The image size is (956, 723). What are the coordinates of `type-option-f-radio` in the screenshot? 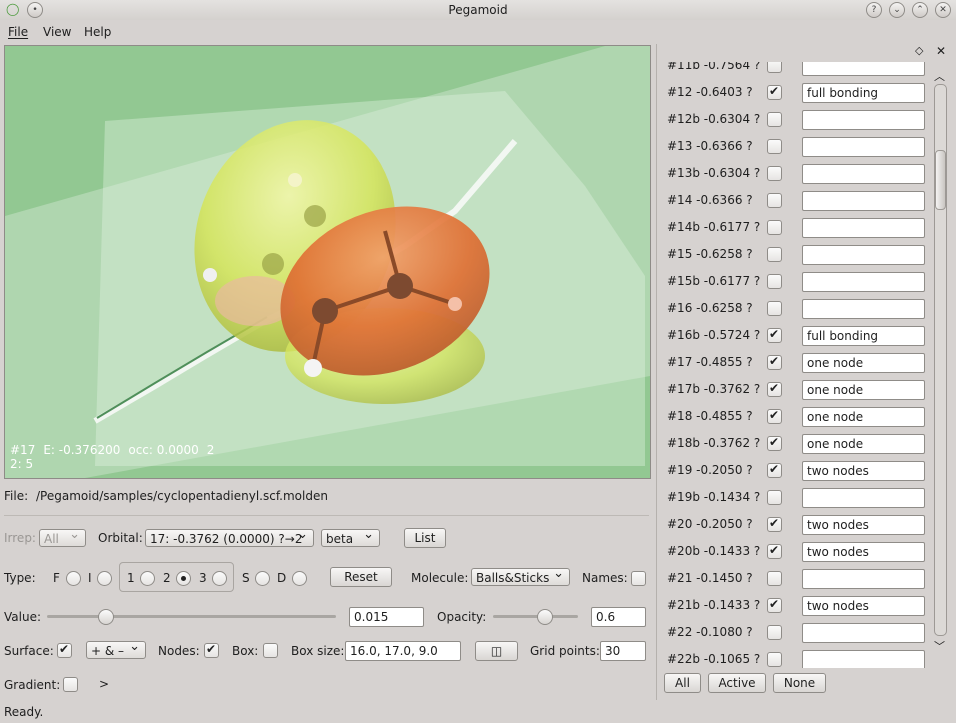 It's located at (73, 578).